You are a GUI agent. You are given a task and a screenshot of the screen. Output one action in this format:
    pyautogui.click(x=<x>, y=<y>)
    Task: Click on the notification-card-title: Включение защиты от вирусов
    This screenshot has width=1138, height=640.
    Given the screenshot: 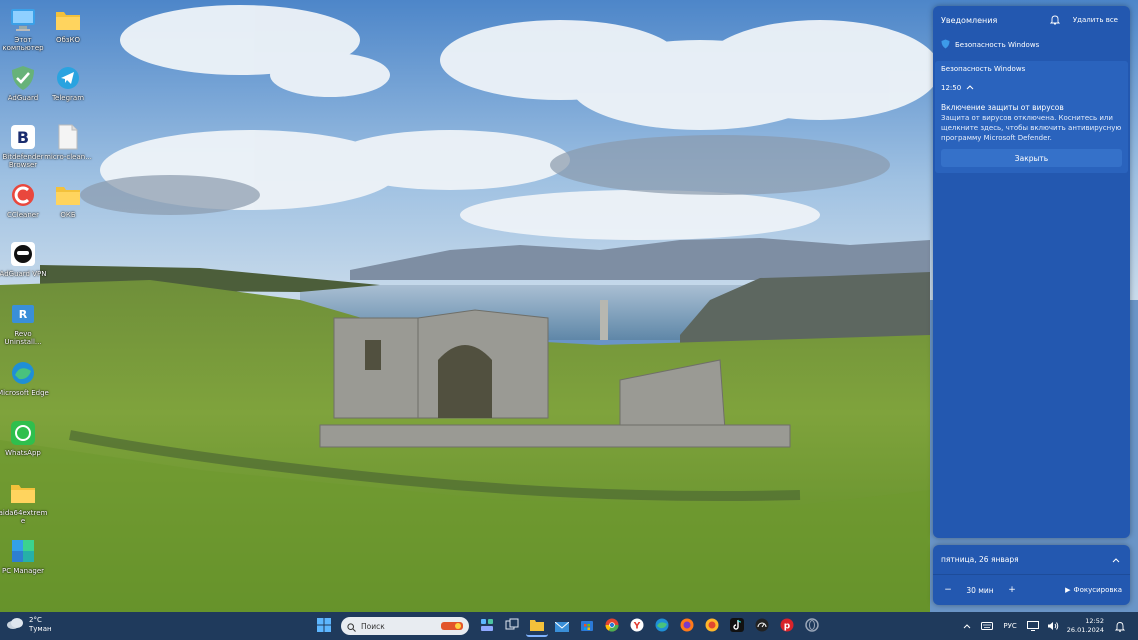 What is the action you would take?
    pyautogui.click(x=1002, y=107)
    